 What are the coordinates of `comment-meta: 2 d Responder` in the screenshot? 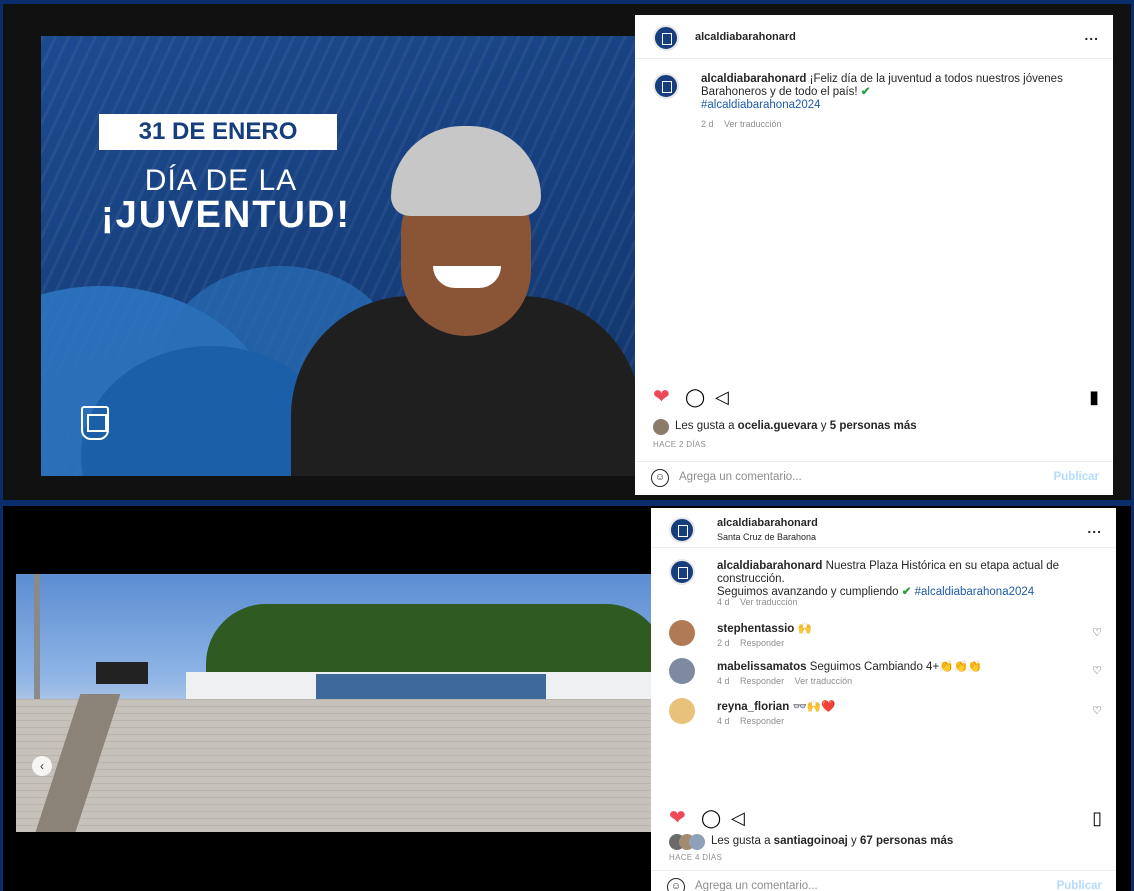 It's located at (754, 643).